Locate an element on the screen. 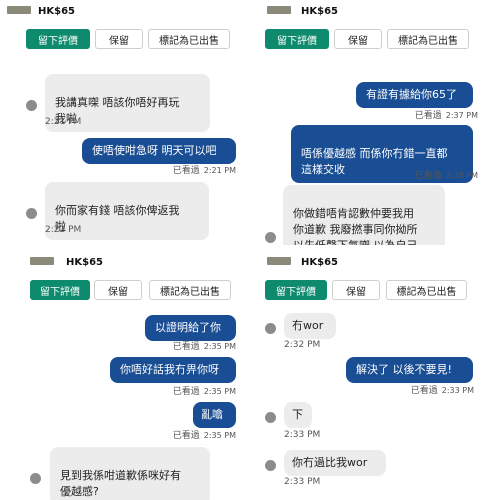 This screenshot has height=500, width=500. read-receipt: 已看過 2:37 PM is located at coordinates (446, 114).